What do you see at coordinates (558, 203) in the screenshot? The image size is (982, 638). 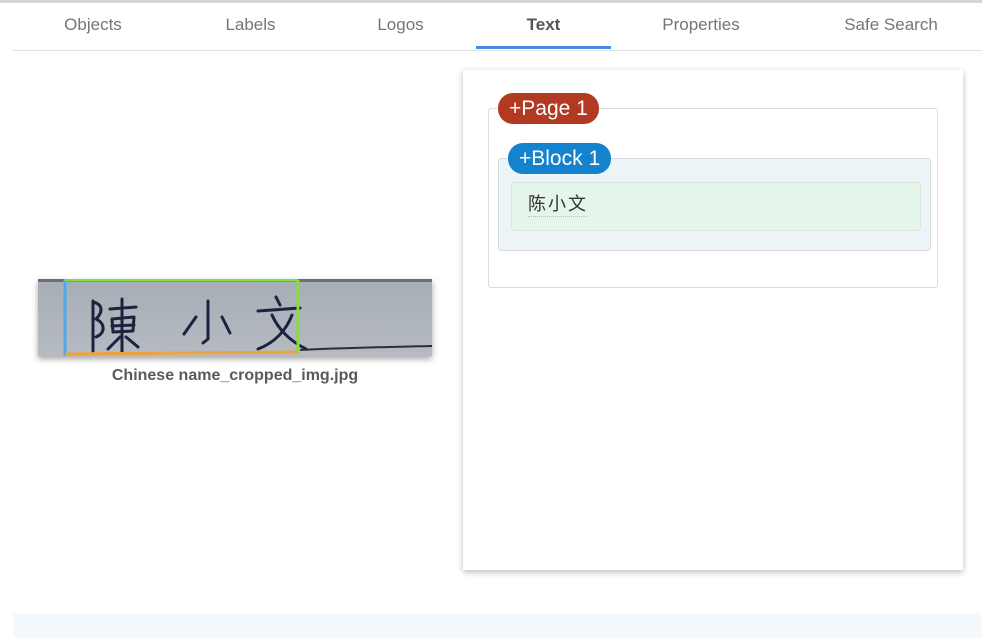 I see `detected-text: 陈小文` at bounding box center [558, 203].